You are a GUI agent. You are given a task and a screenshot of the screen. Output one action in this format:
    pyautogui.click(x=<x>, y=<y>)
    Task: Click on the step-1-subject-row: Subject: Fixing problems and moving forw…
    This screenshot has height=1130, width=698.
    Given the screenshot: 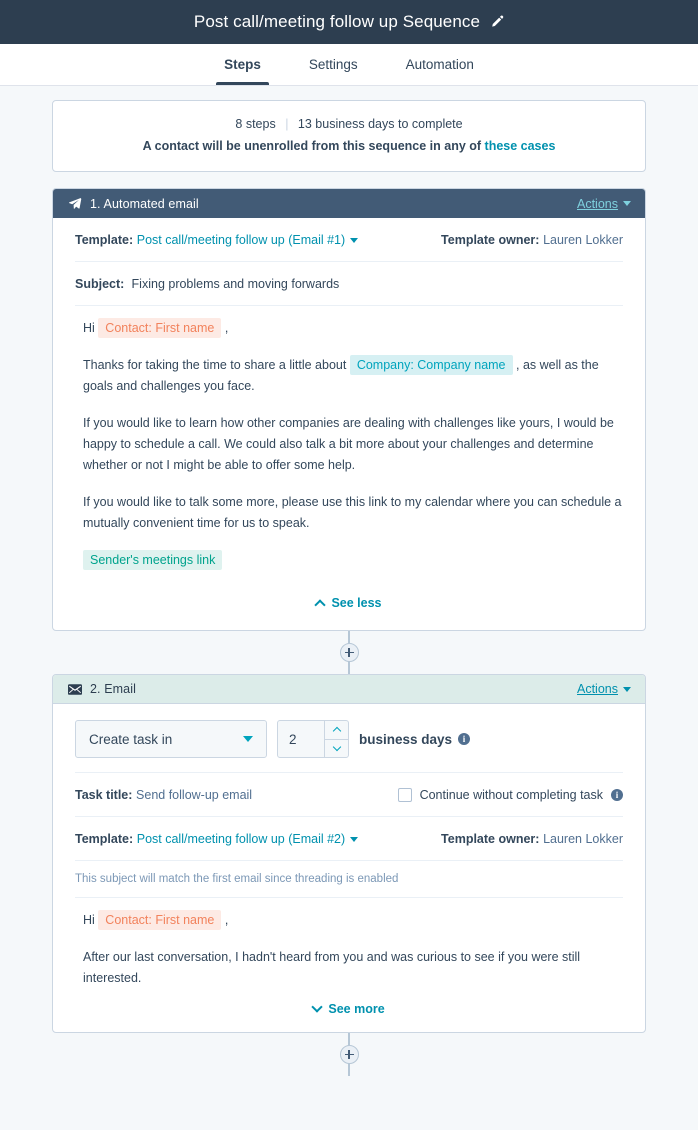 What is the action you would take?
    pyautogui.click(x=349, y=284)
    